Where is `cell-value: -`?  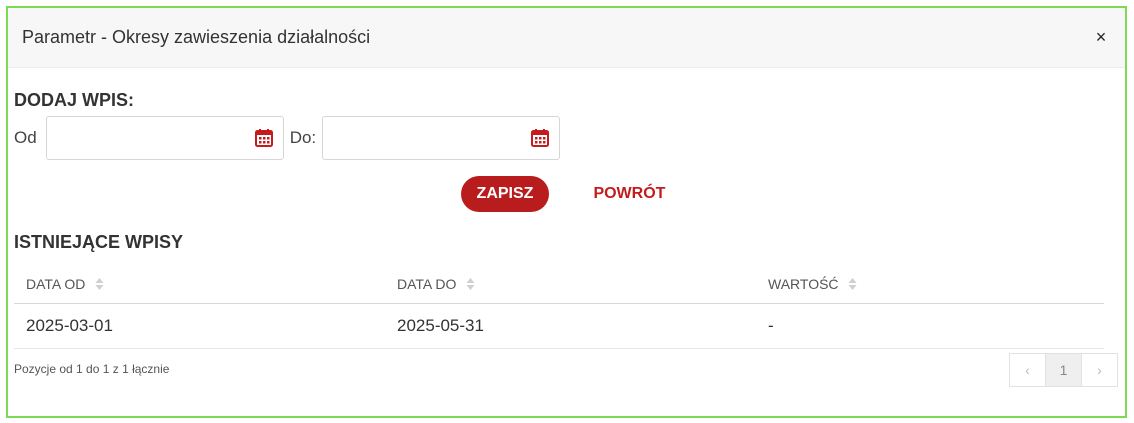
cell-value: - is located at coordinates (771, 325).